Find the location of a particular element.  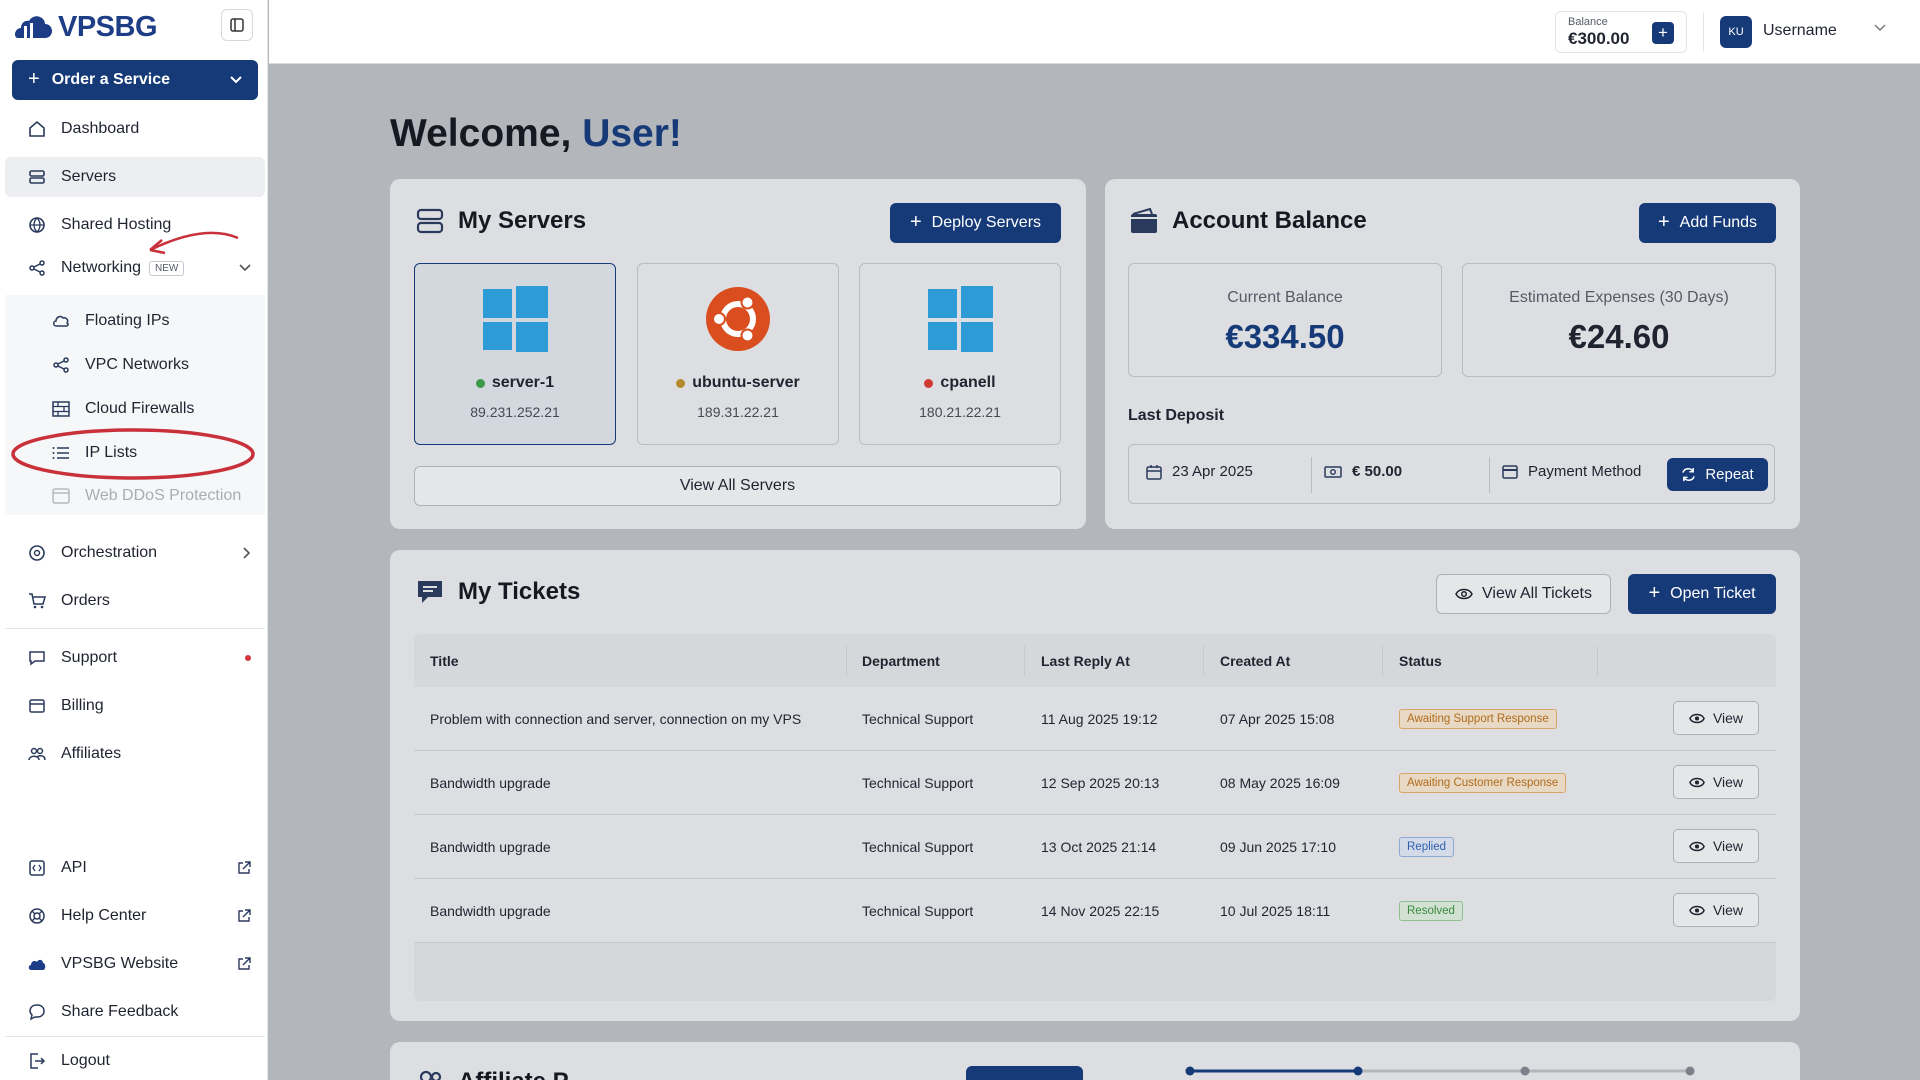

current-balance-value: €334.50 is located at coordinates (1285, 336).